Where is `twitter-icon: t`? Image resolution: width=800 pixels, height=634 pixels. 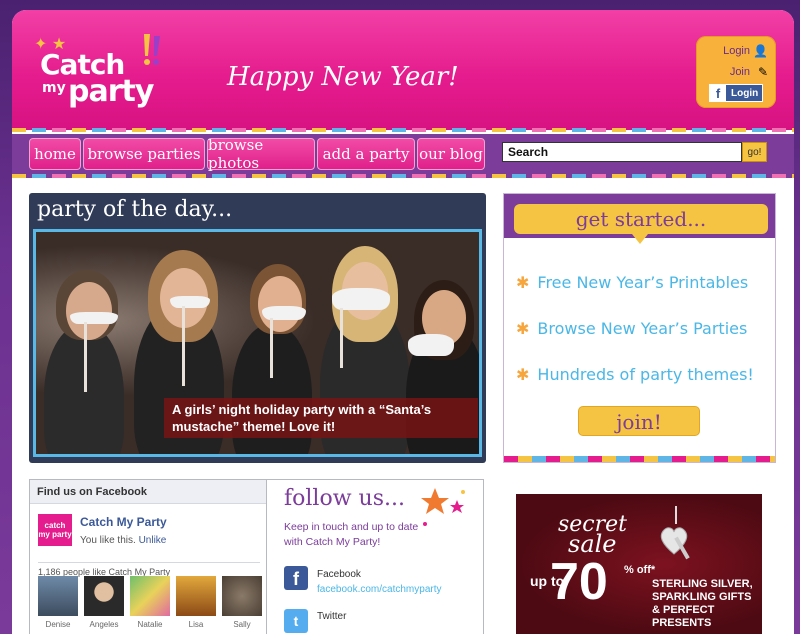
twitter-icon: t is located at coordinates (296, 621).